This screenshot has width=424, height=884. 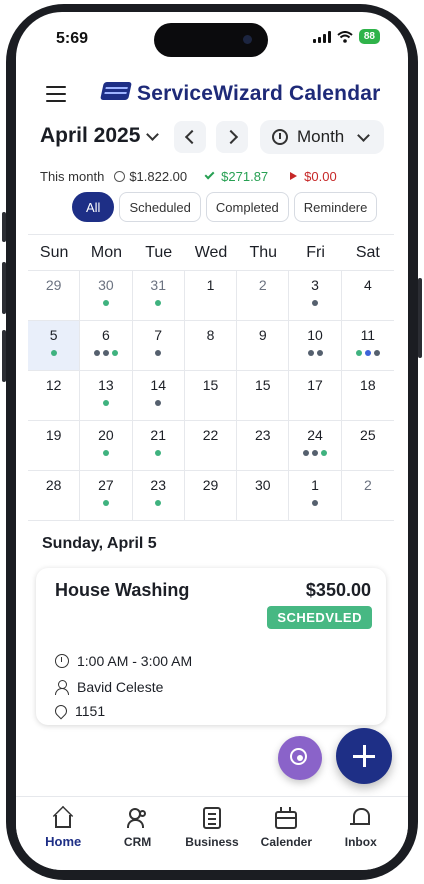 What do you see at coordinates (158, 446) in the screenshot?
I see `calendar-day: 21` at bounding box center [158, 446].